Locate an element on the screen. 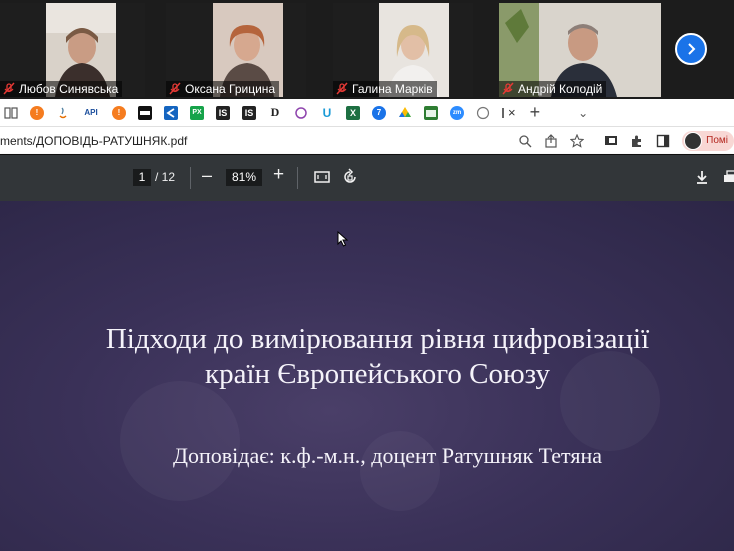 This screenshot has height=551, width=734. share-icon is located at coordinates (551, 140).